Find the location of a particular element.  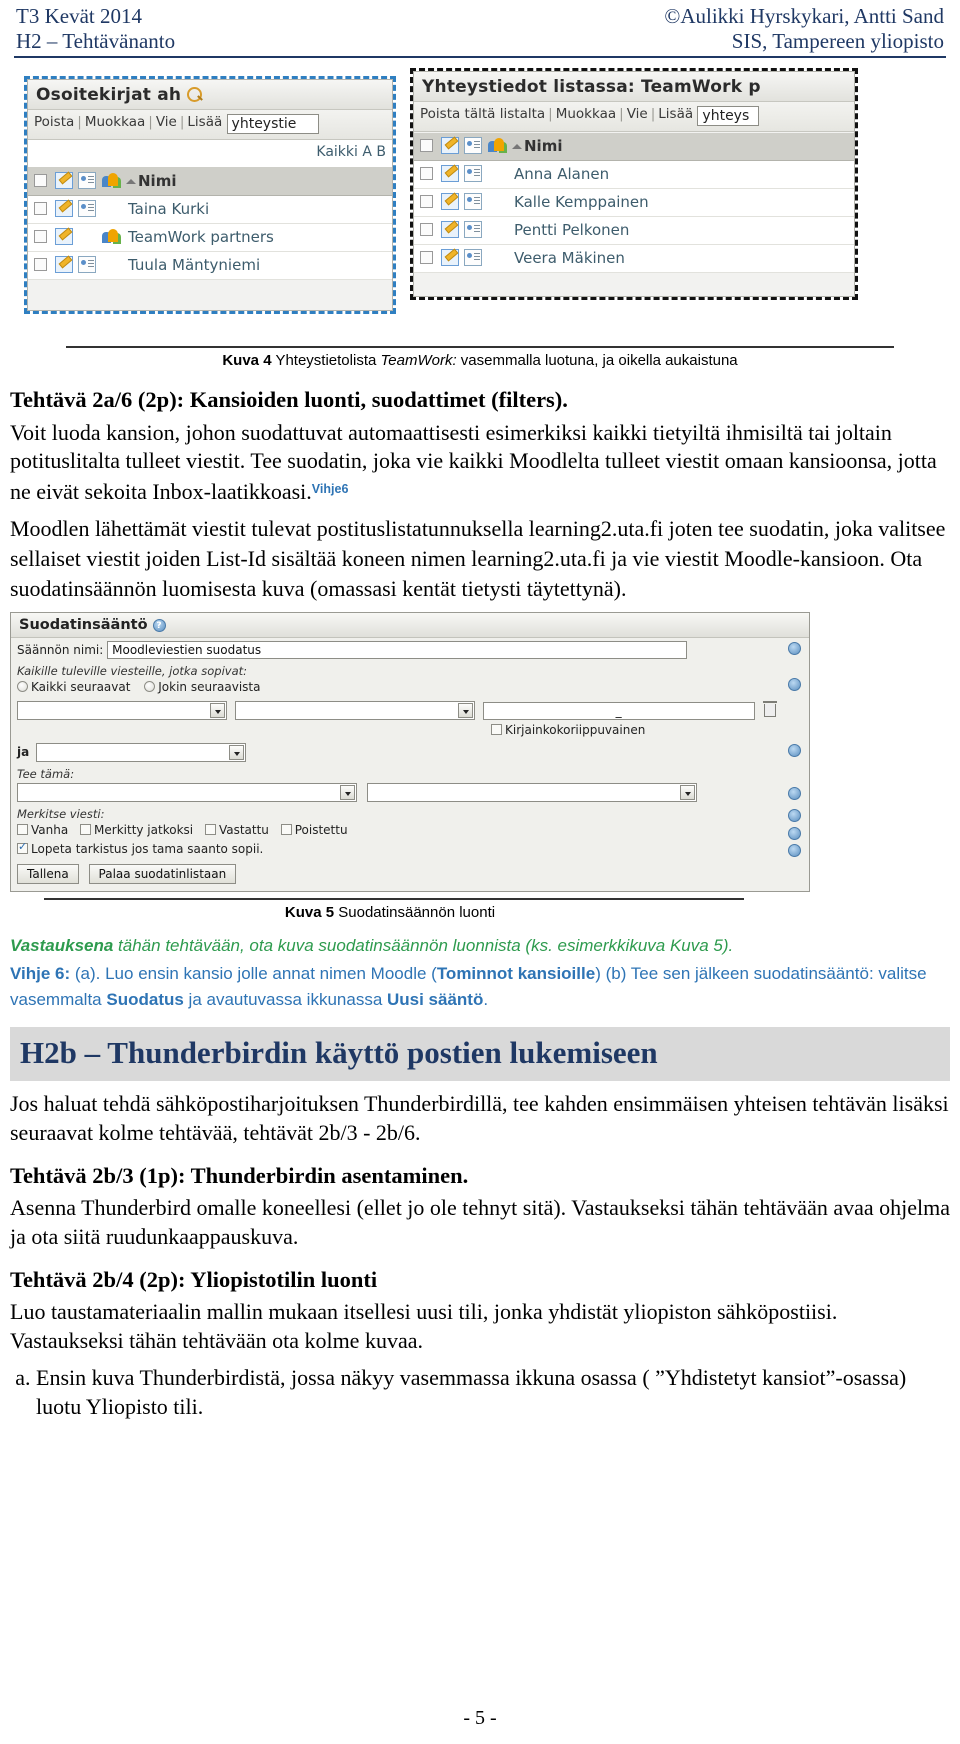

stop-check-label: Lopeta tarkistus jos tama saanto sopii. is located at coordinates (147, 849).